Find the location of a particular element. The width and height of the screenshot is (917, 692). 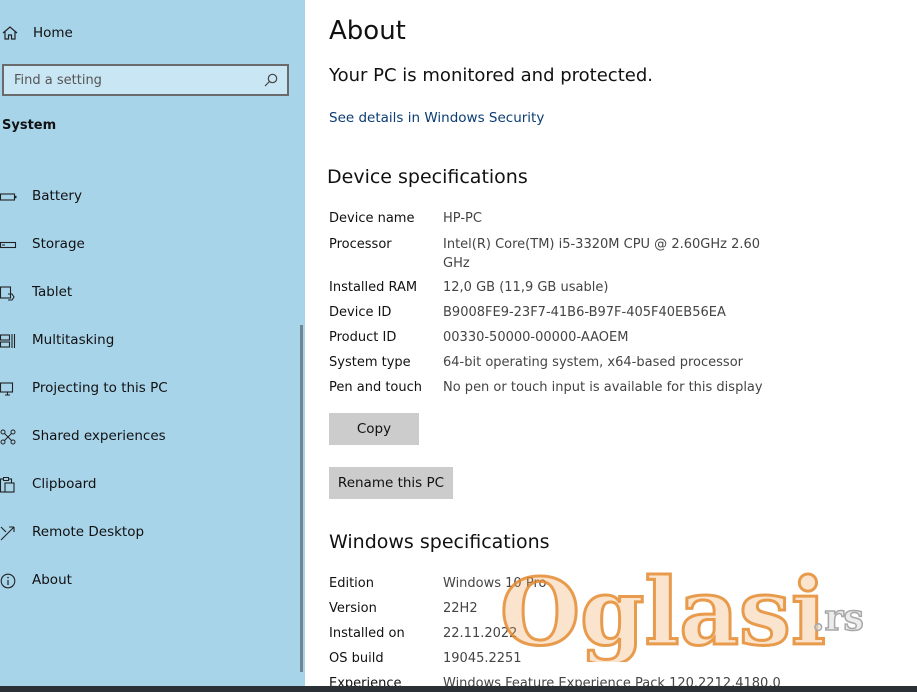

sidebar-item-multitasking: Multitasking is located at coordinates (145, 341).